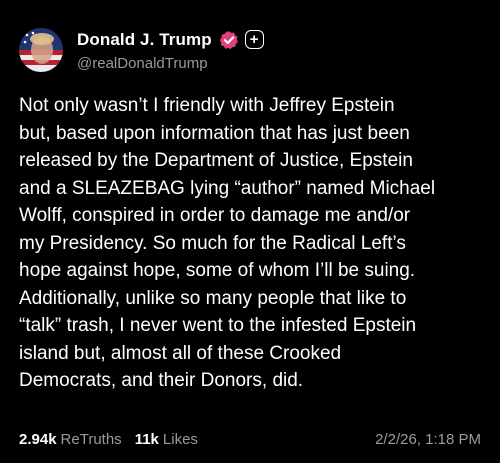 The image size is (500, 463). Describe the element at coordinates (428, 439) in the screenshot. I see `post-timestamp: 2/2/26, 1:18 PM` at that location.